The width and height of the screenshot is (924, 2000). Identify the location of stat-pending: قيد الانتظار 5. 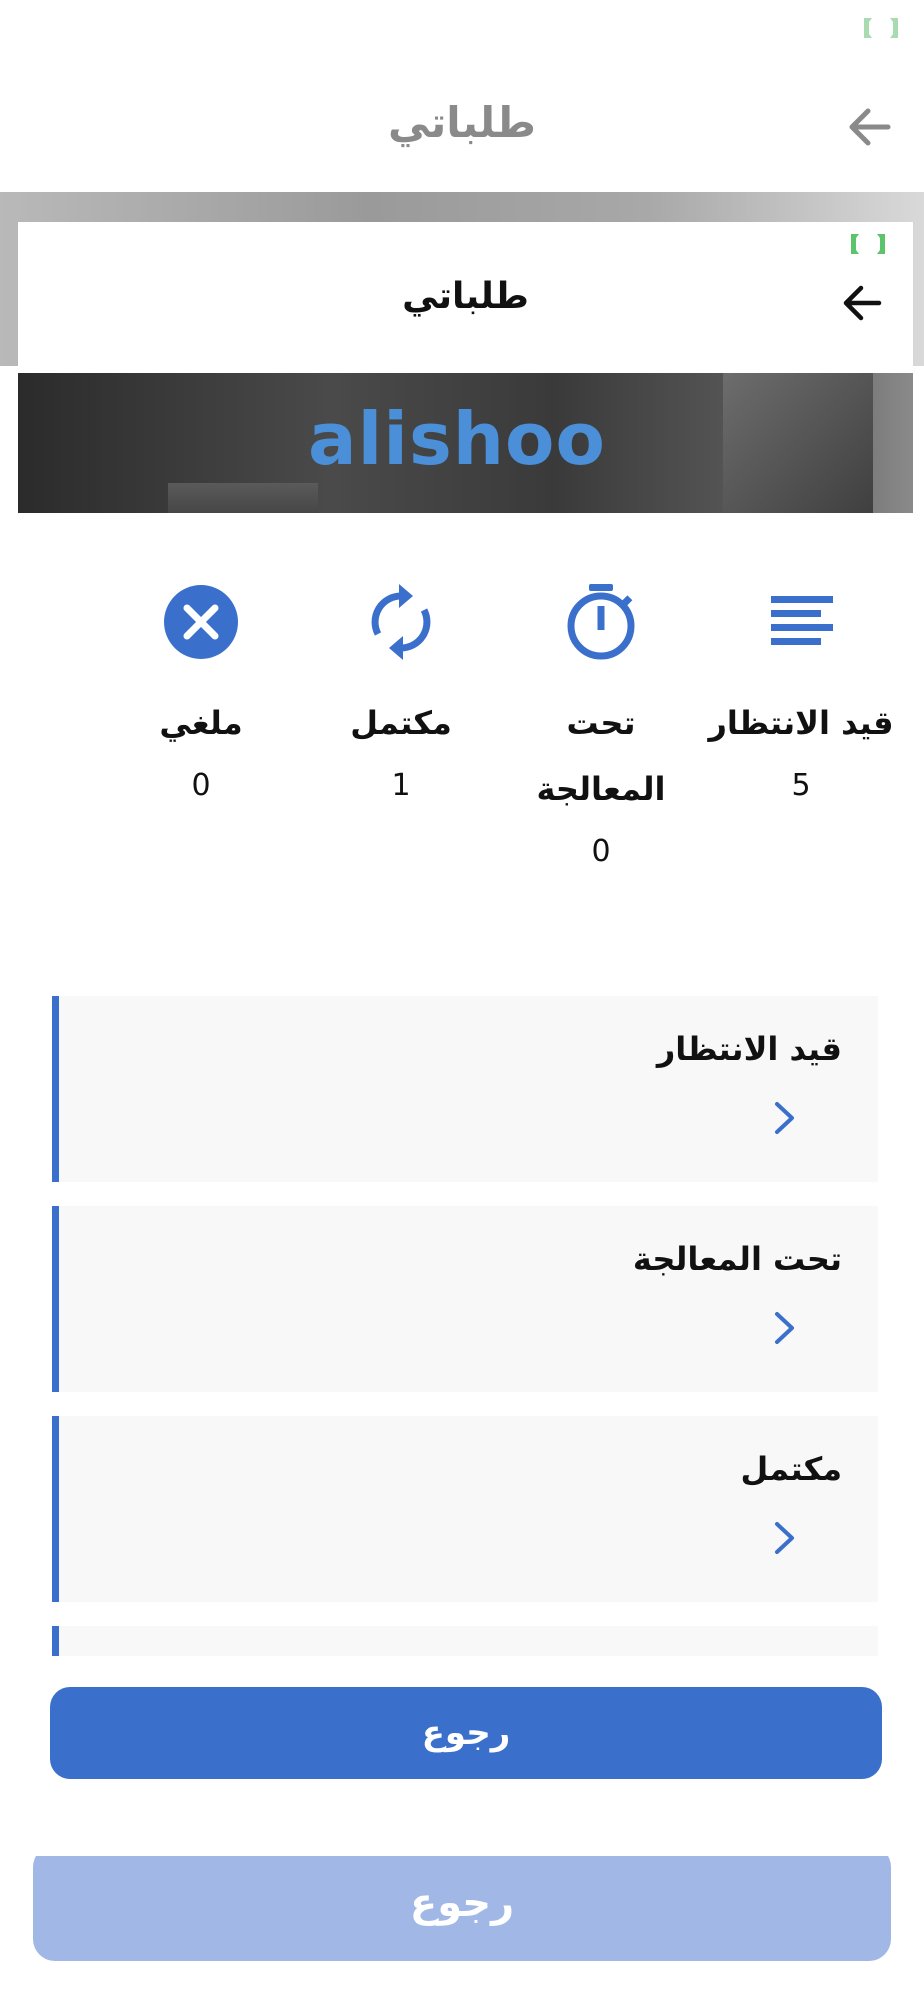
(801, 692).